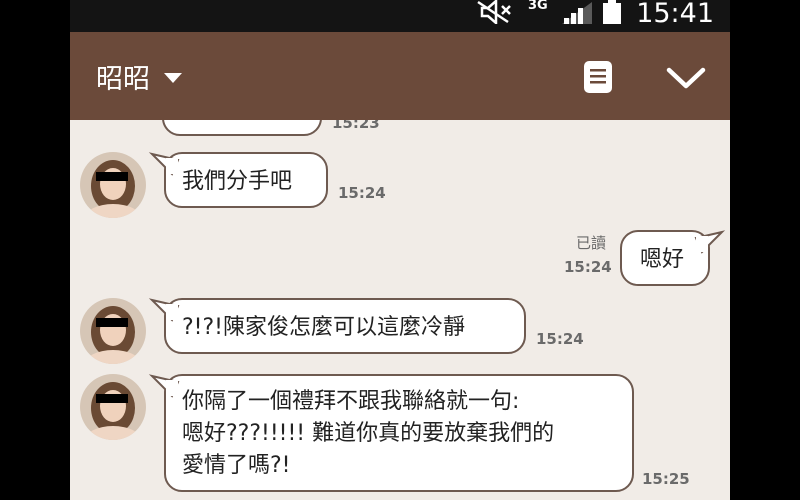 This screenshot has height=500, width=800. Describe the element at coordinates (323, 327) in the screenshot. I see `message-text: ?!?!陳家俊怎麼可以這麼冷靜` at that location.